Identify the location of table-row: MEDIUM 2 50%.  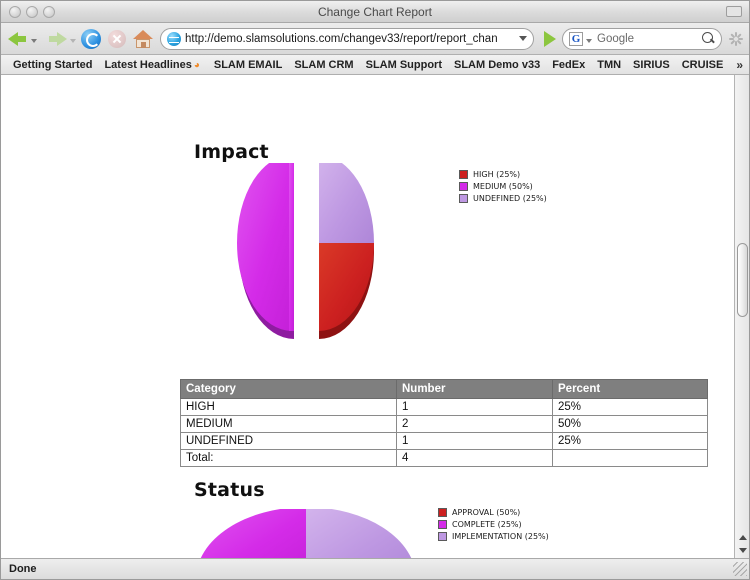
(444, 424).